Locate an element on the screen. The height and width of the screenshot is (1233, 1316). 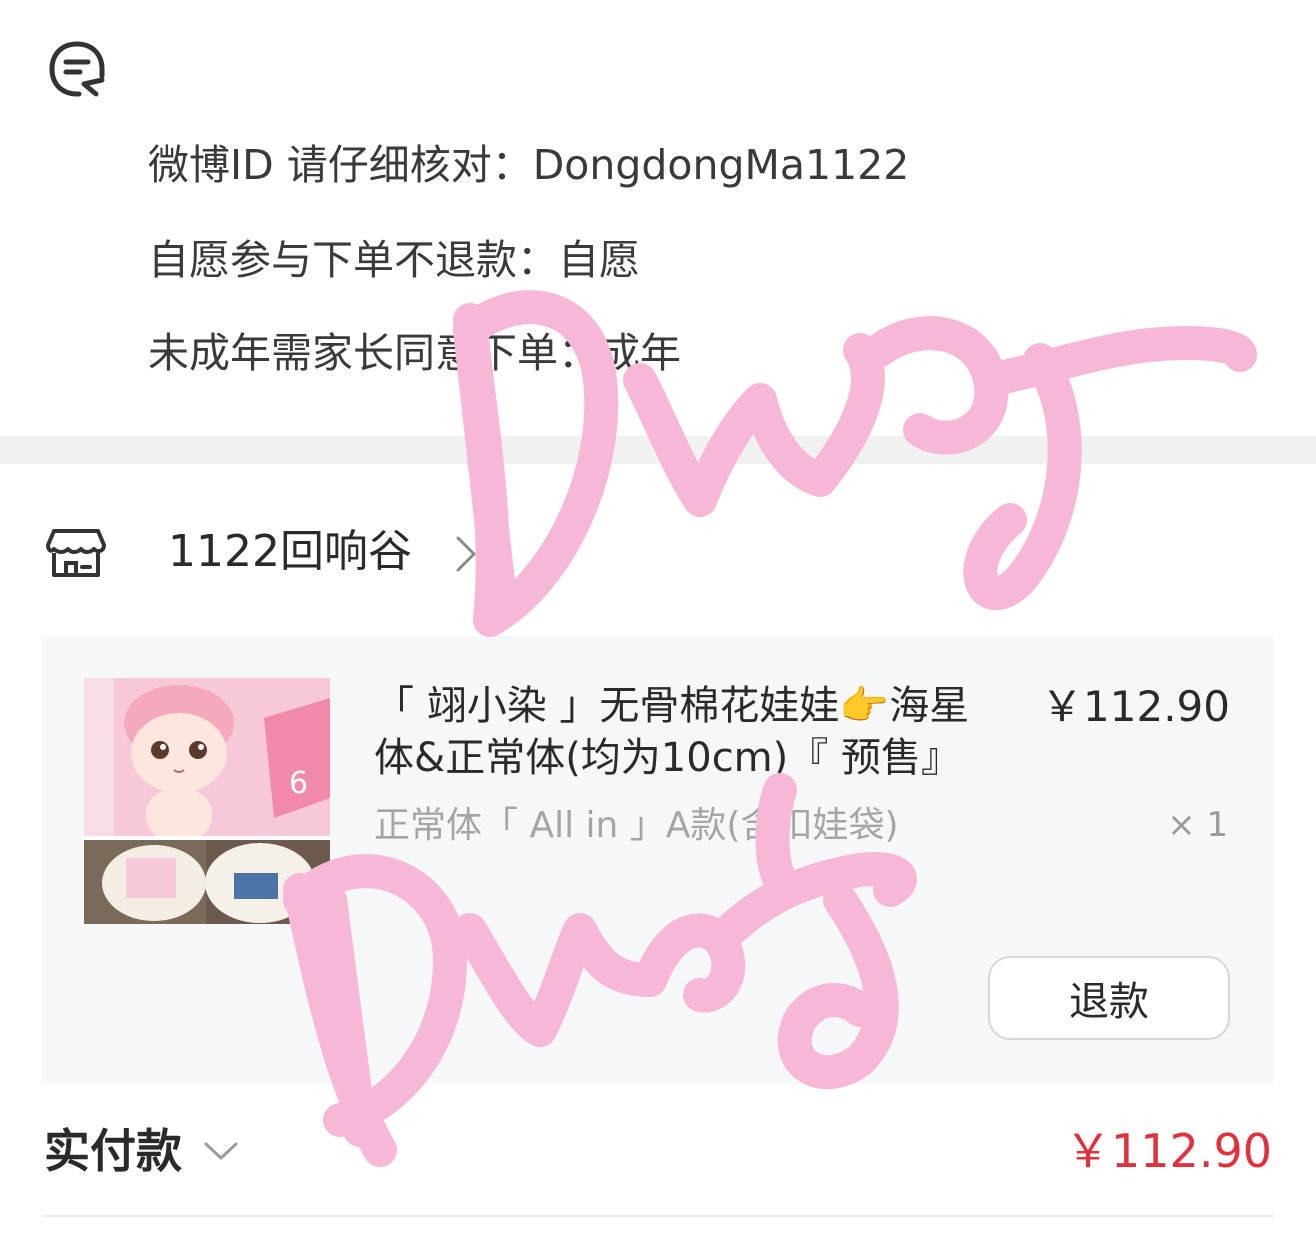
product-thumbnail: 6 is located at coordinates (207, 801).